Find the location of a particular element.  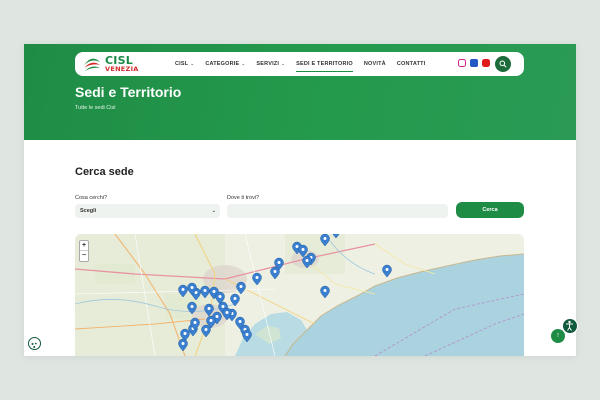

menu-item-label: SERVIZI is located at coordinates (268, 64).